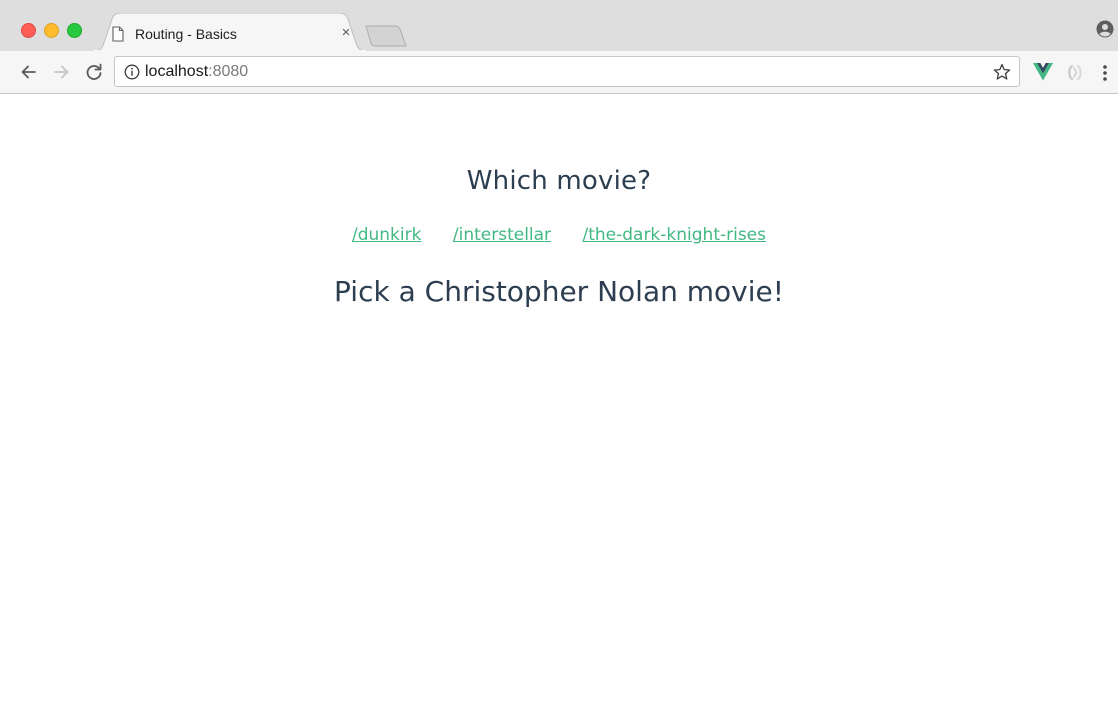 The image size is (1118, 721). What do you see at coordinates (1105, 29) in the screenshot?
I see `profile-icon` at bounding box center [1105, 29].